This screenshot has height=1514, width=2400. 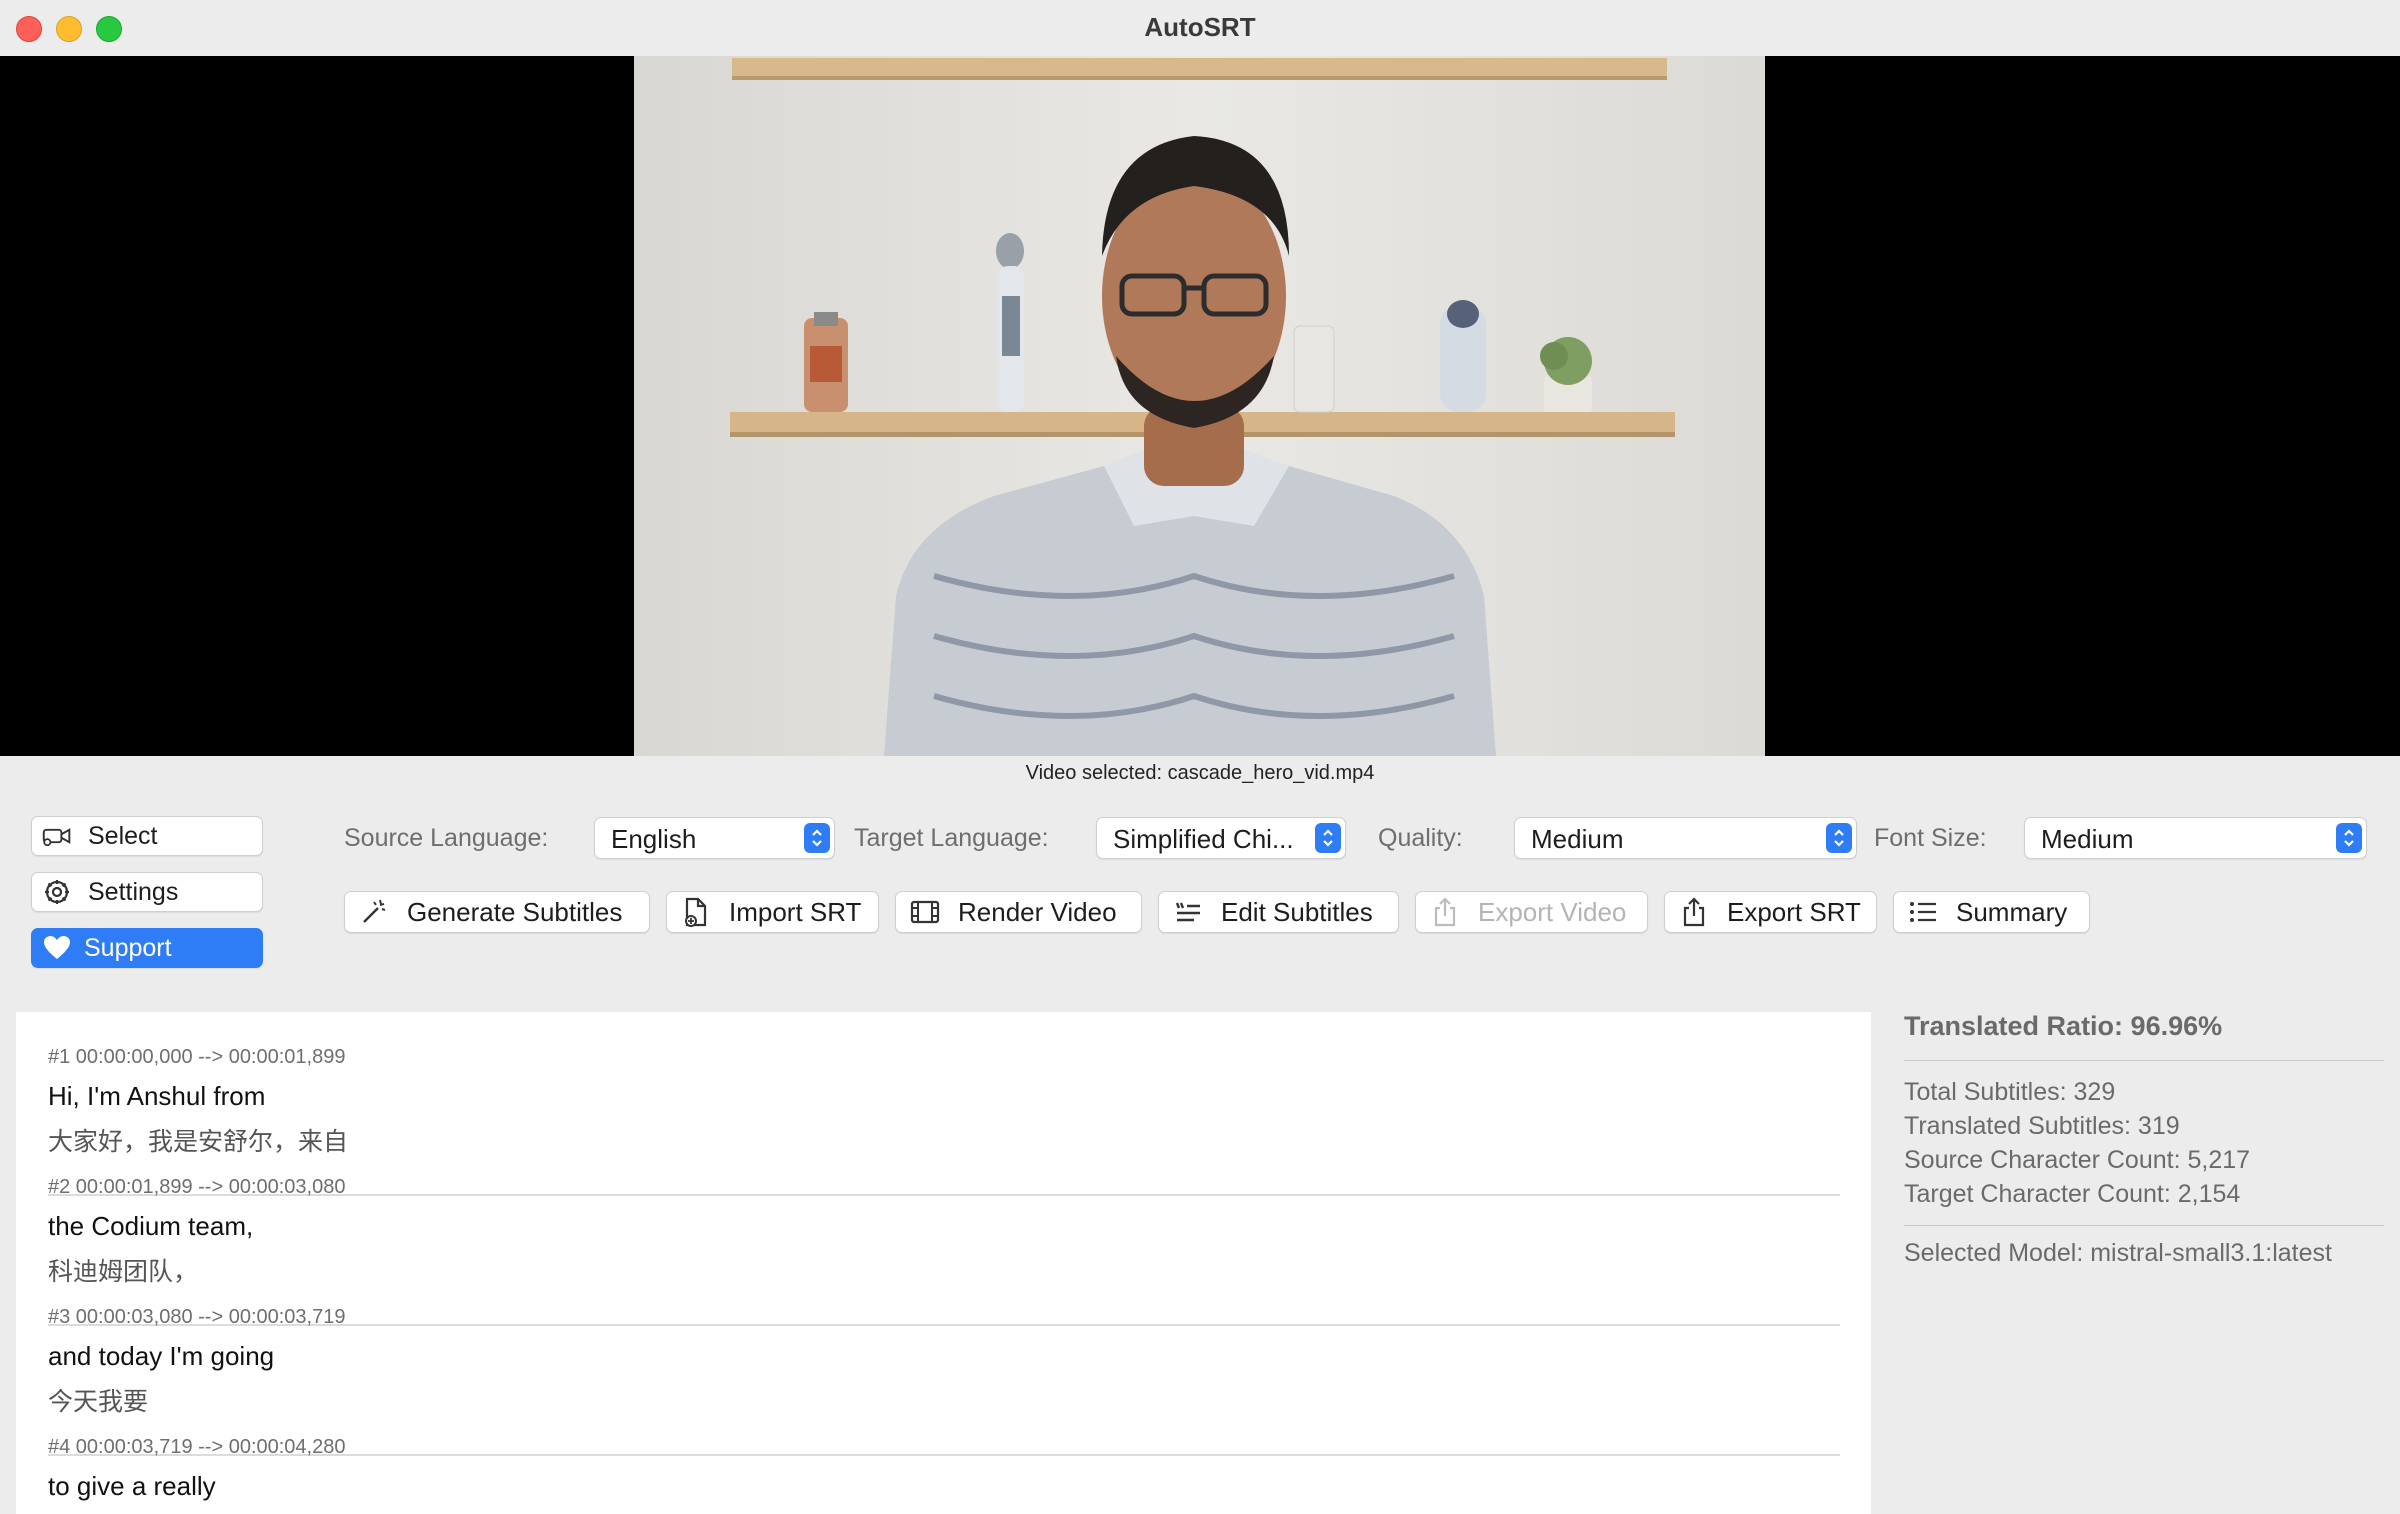 I want to click on window-title: AutoSRT, so click(x=1200, y=27).